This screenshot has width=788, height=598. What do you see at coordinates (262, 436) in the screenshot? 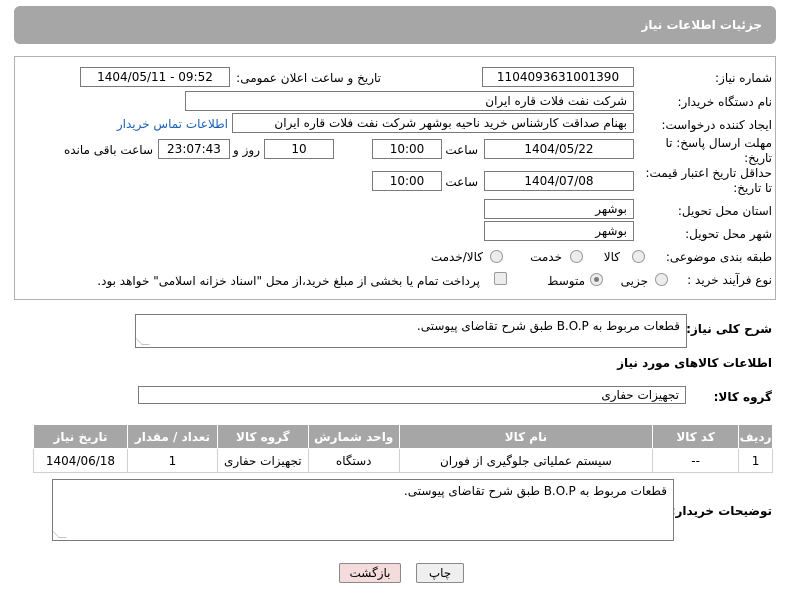
I see `col-group: گروه کالا` at bounding box center [262, 436].